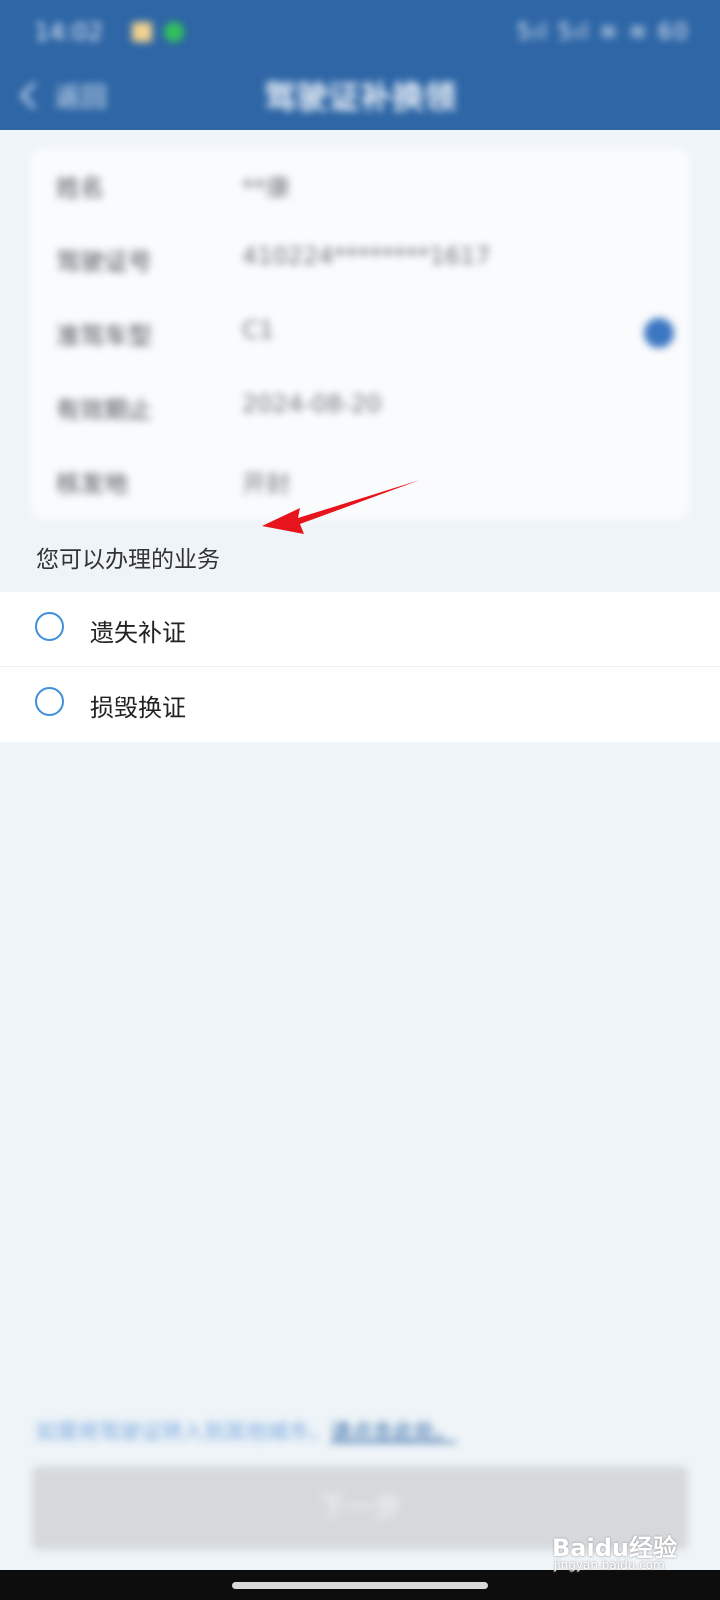  Describe the element at coordinates (393, 1432) in the screenshot. I see `transfer-link: 请点击此处。` at that location.